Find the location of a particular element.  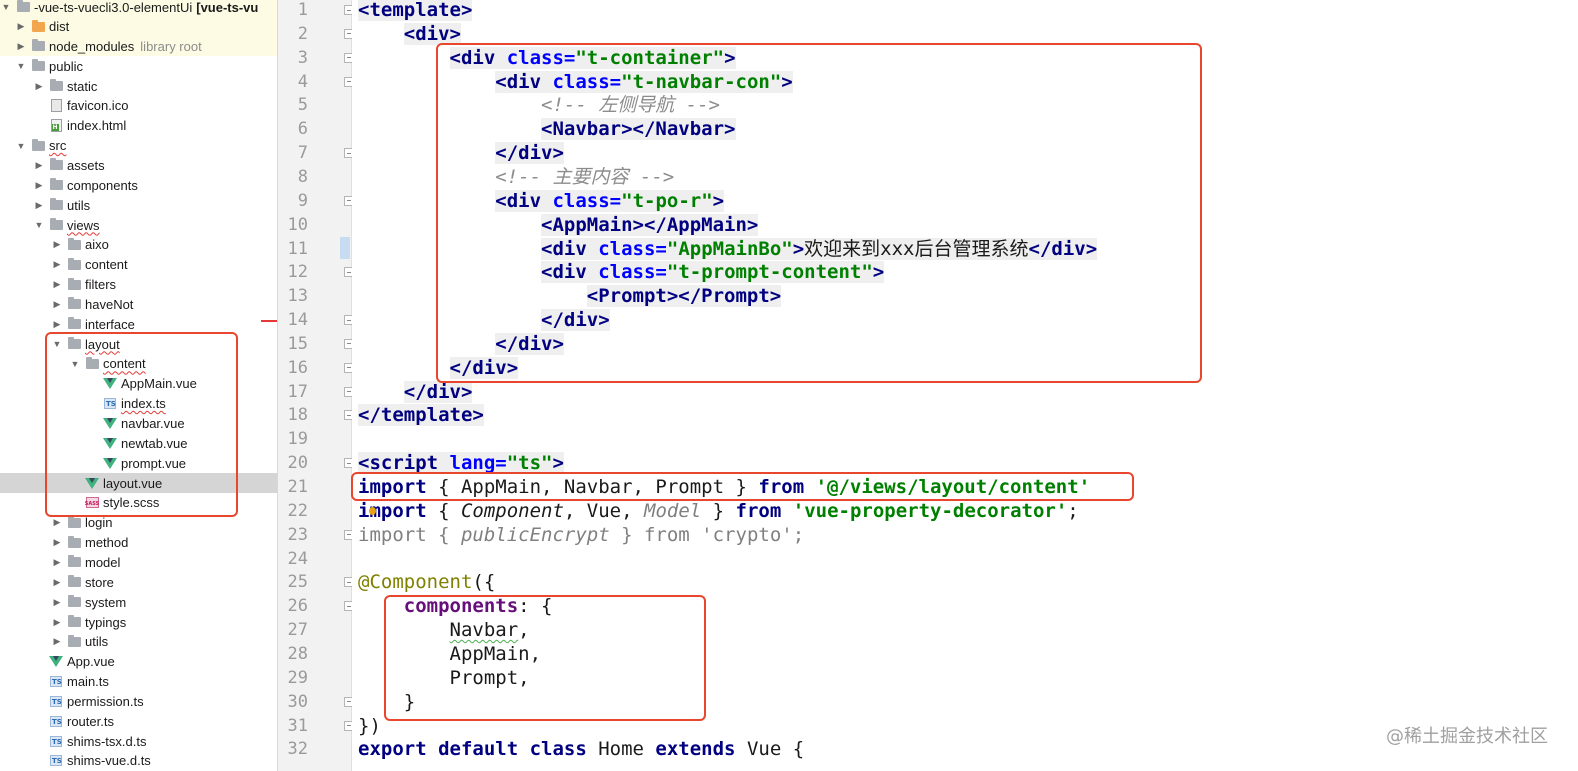

tree-item-dist: ▶ dist is located at coordinates (138, 26).